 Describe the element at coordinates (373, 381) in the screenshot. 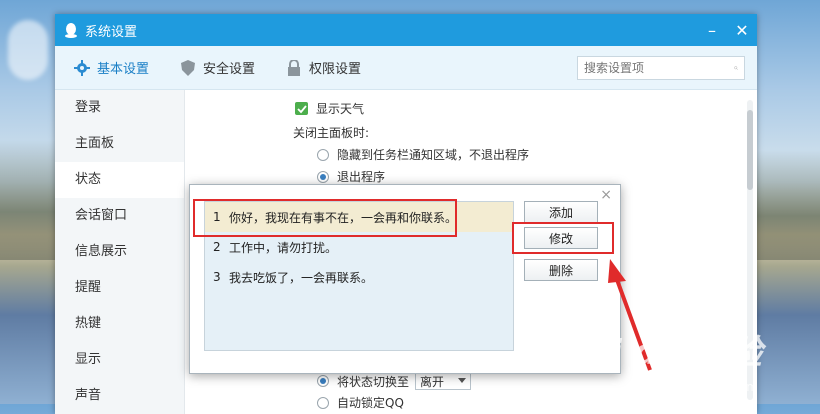

I see `status-switch-label: 将状态切换至` at that location.